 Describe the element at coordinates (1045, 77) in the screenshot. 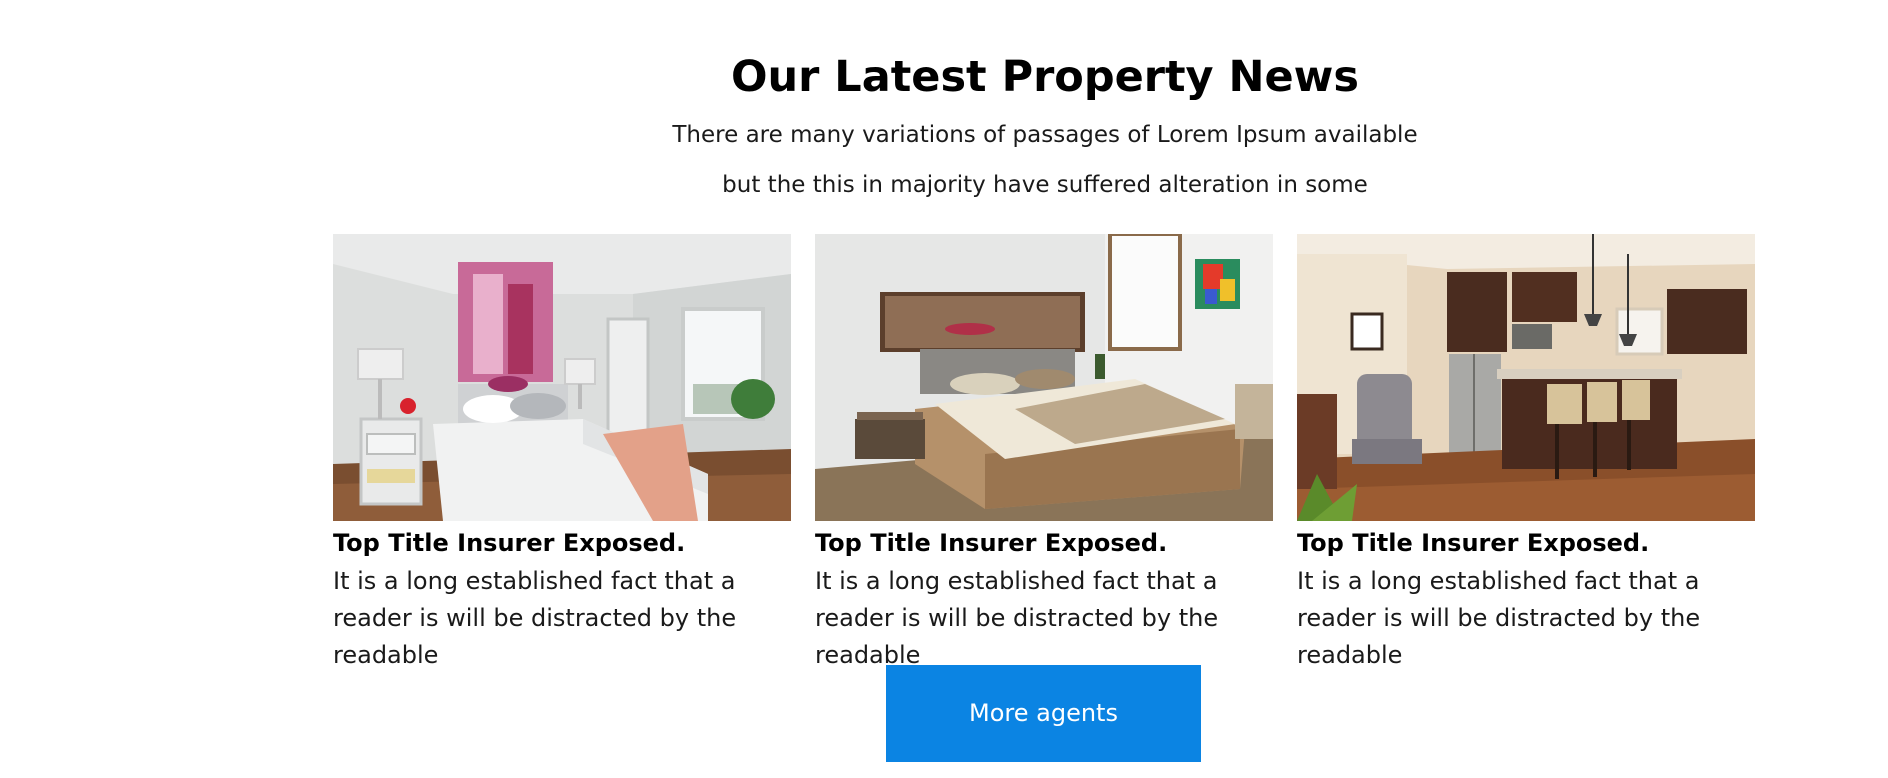

I see `section-title: Our Latest Property News` at that location.